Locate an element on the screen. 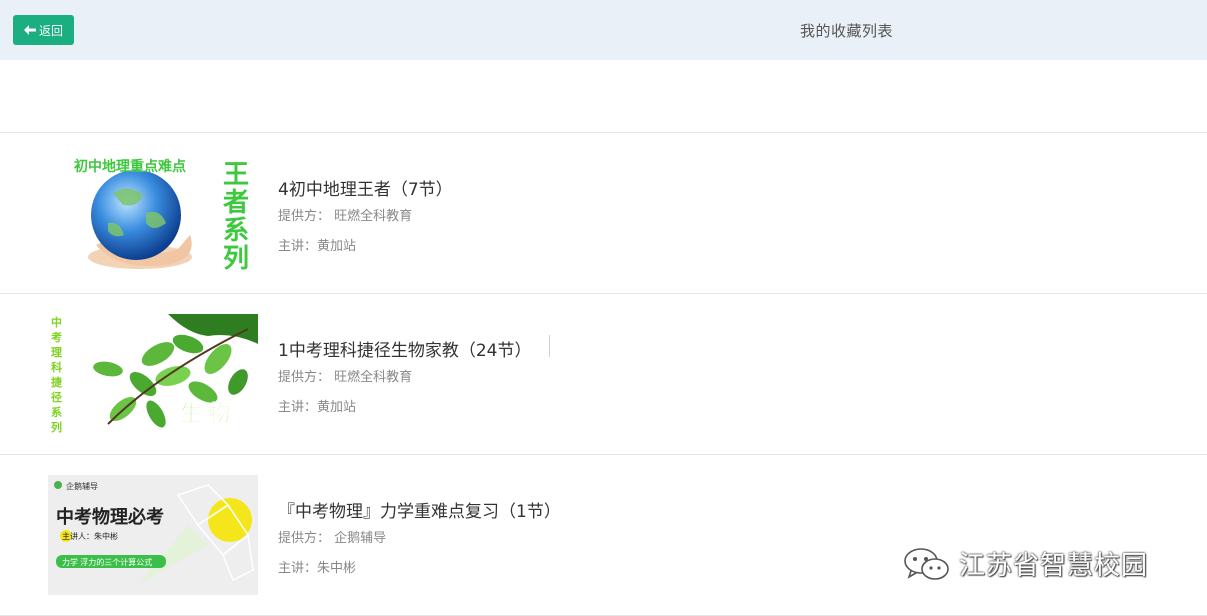 Image resolution: width=1207 pixels, height=616 pixels. thumbnail-headline: 中考物理必考 is located at coordinates (110, 516).